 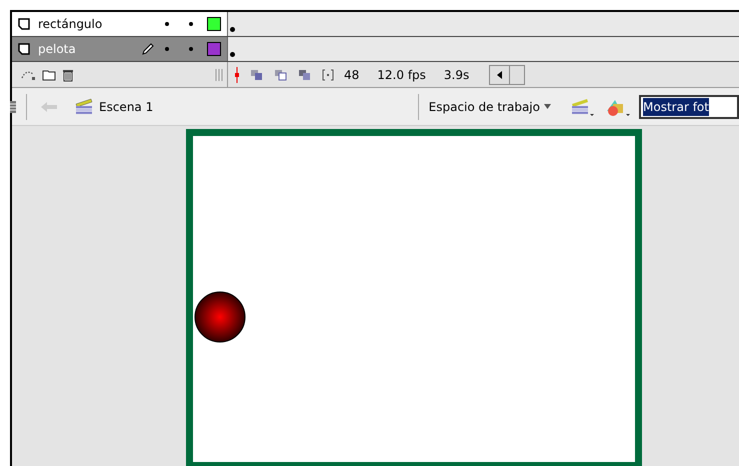 What do you see at coordinates (507, 74) in the screenshot?
I see `scrollbar` at bounding box center [507, 74].